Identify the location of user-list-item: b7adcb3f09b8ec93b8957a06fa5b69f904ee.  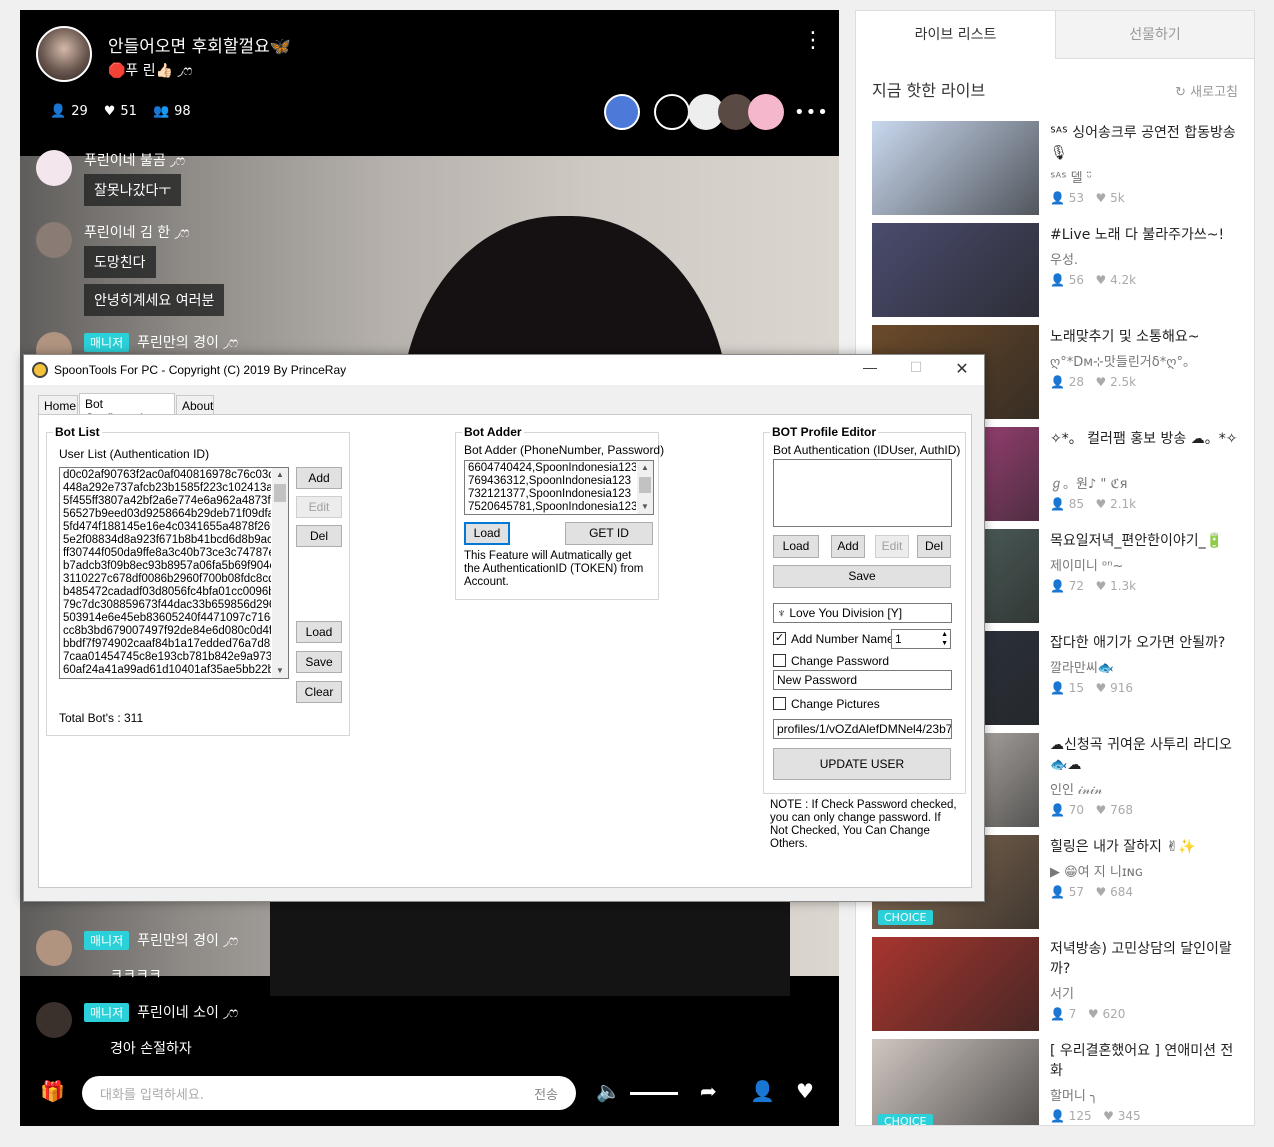
(167, 566).